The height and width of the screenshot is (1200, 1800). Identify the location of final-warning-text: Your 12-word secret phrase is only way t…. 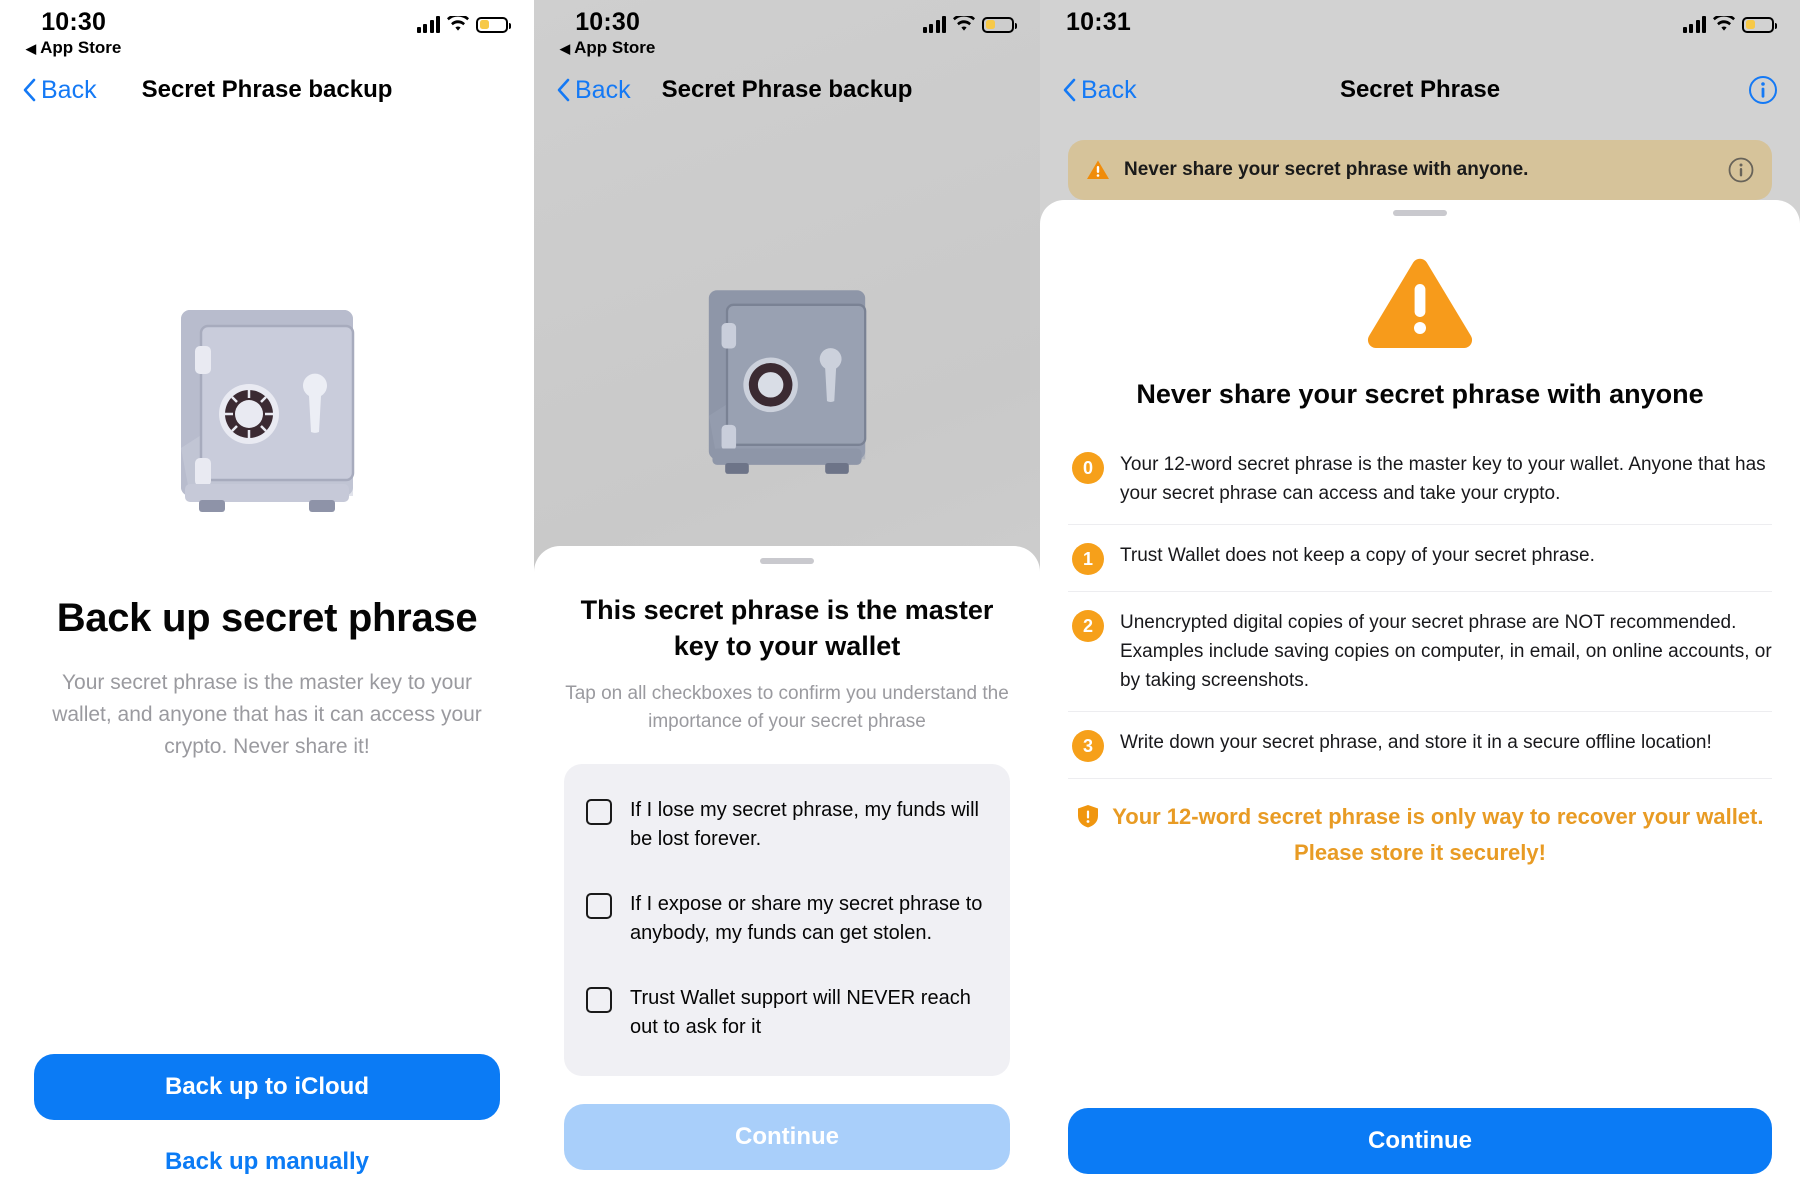
(1438, 834).